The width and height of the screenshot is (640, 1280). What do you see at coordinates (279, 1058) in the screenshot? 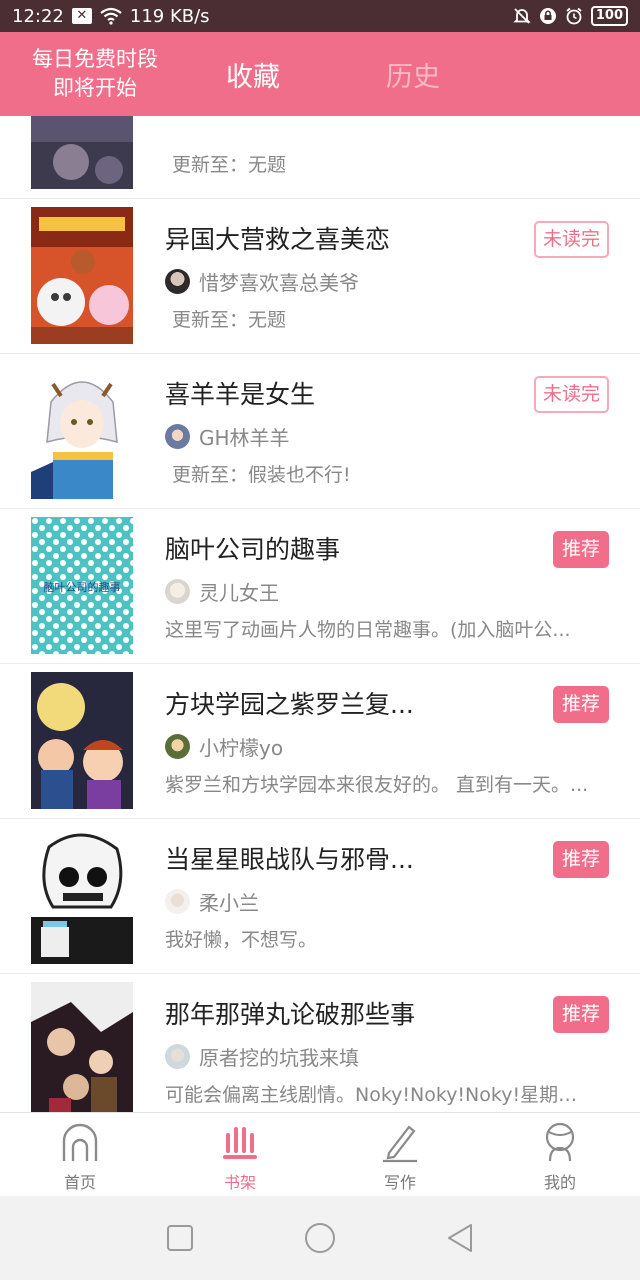
I see `author-name: 原者挖的坑我来填` at bounding box center [279, 1058].